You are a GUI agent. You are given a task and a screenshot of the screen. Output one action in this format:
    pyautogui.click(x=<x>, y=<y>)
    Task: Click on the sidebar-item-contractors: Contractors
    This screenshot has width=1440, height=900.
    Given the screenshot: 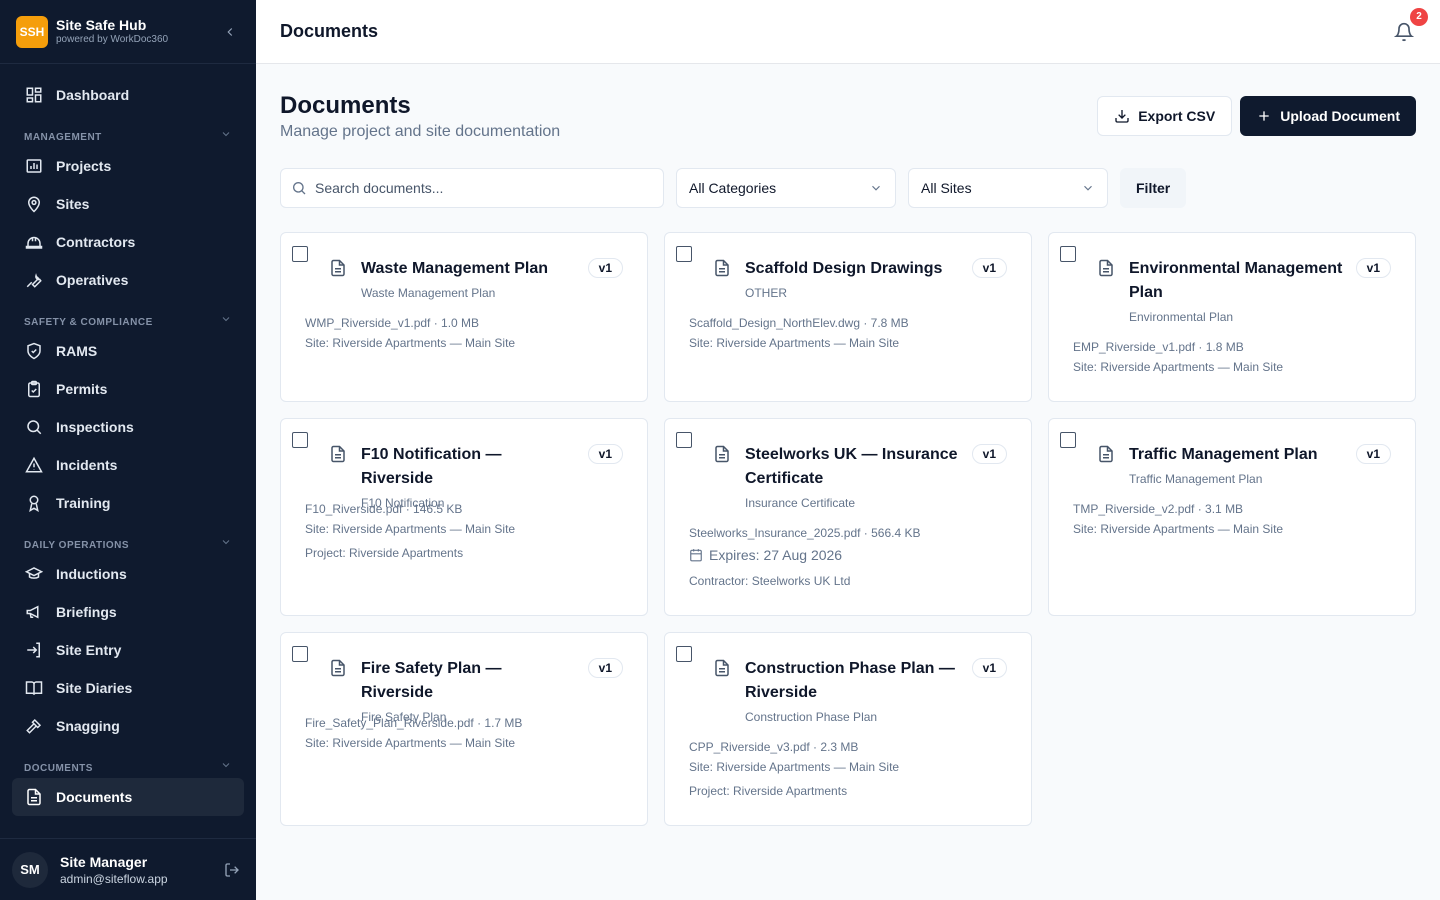 What is the action you would take?
    pyautogui.click(x=128, y=242)
    